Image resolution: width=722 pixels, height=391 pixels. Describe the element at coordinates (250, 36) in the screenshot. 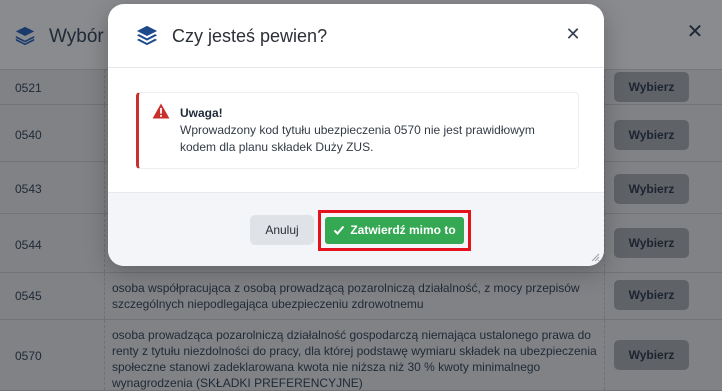

I see `modal-title: Czy jesteś pewien?` at that location.